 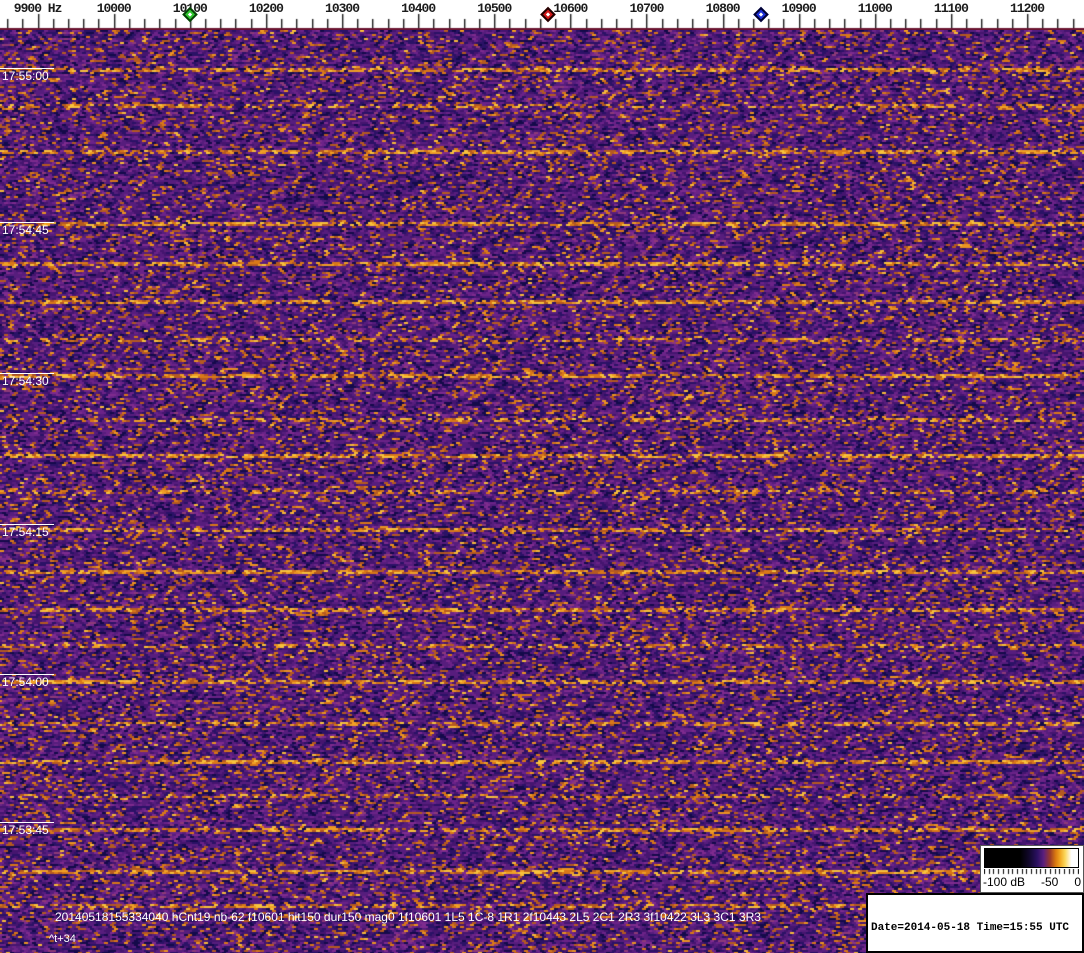 What do you see at coordinates (25, 76) in the screenshot?
I see `time-label: 17:55:00` at bounding box center [25, 76].